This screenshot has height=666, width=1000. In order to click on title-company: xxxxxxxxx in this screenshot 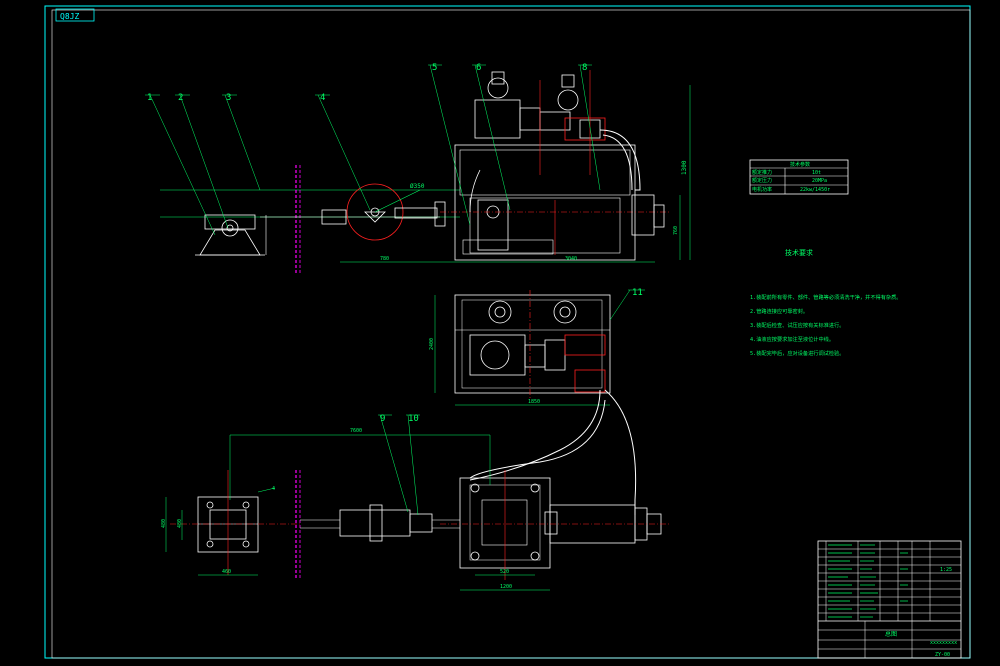, I will do `click(943, 643)`.